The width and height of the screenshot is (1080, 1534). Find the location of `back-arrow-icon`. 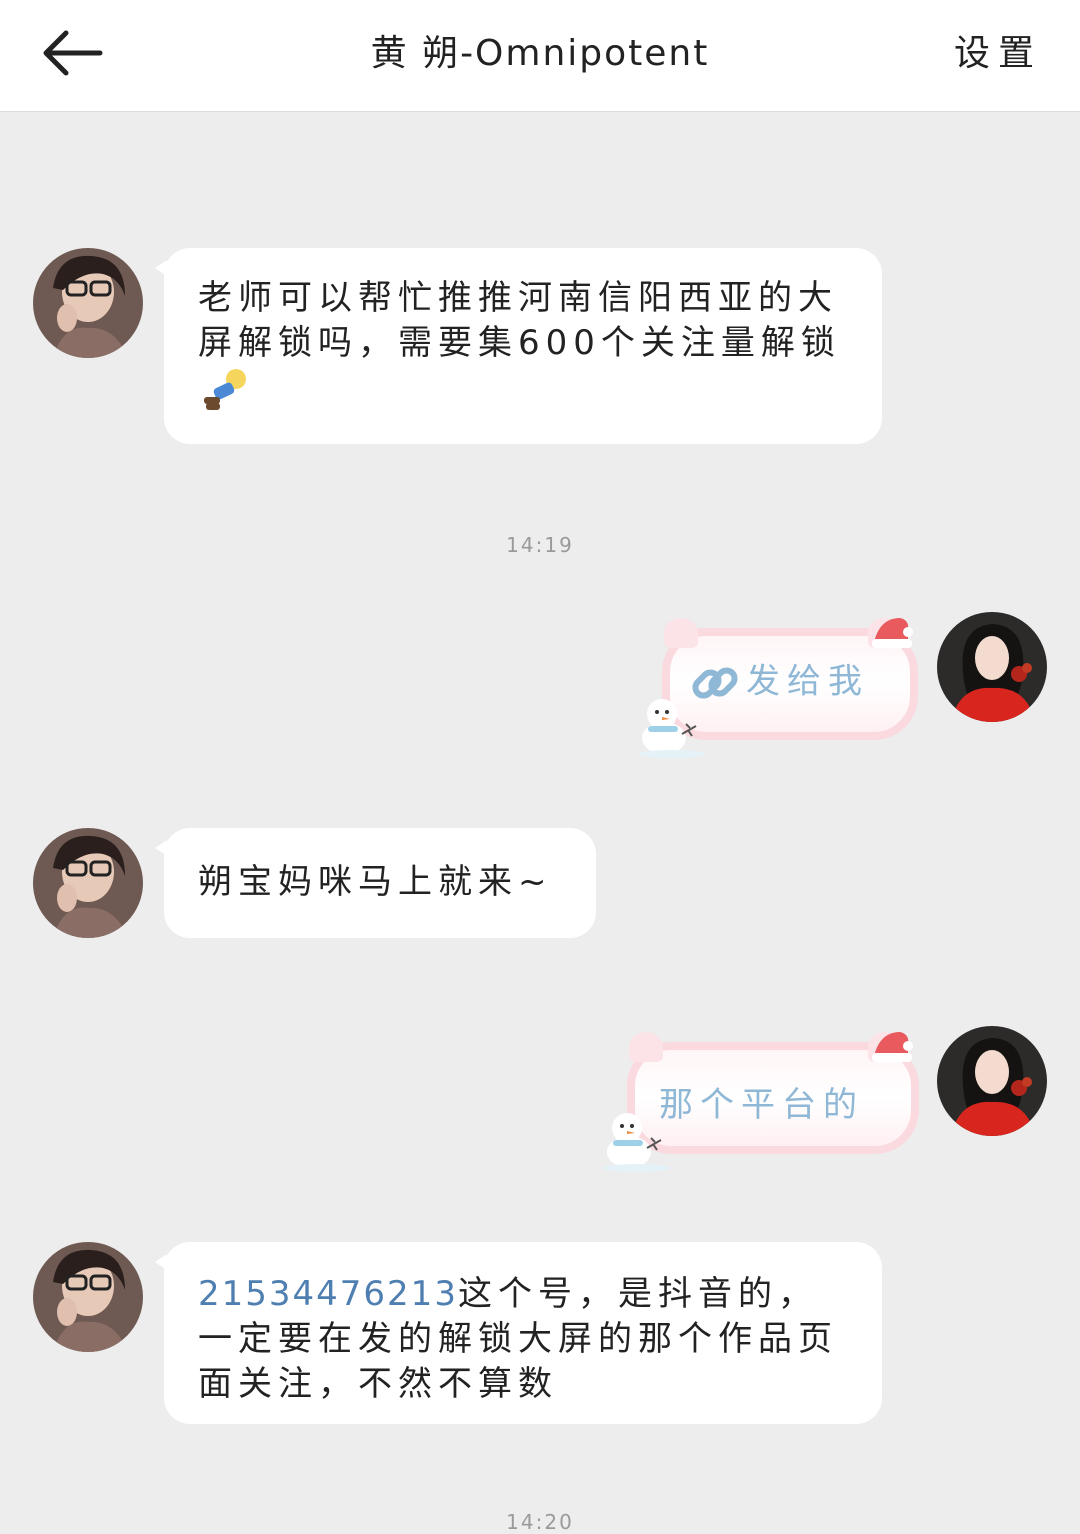

back-arrow-icon is located at coordinates (73, 53).